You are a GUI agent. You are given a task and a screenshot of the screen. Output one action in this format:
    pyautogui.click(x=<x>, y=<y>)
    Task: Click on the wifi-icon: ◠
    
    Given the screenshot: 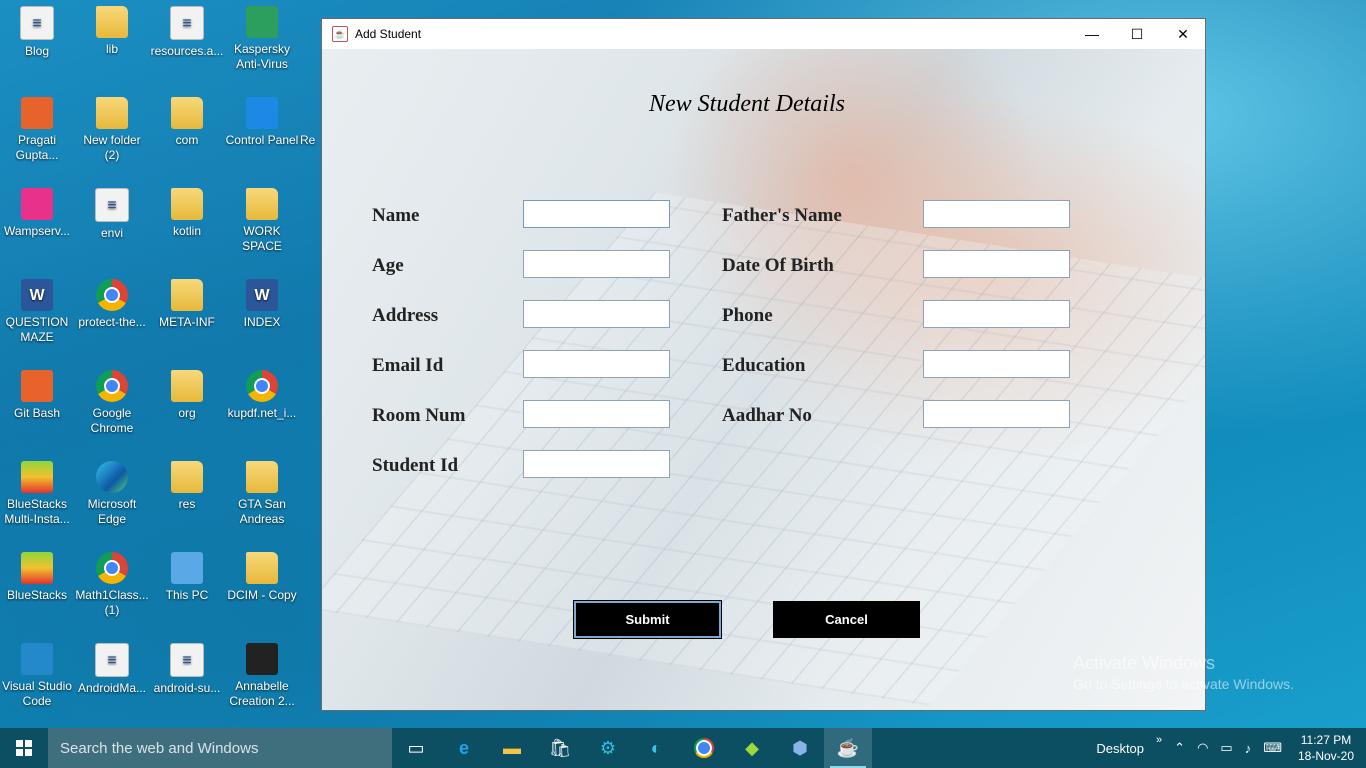 What is the action you would take?
    pyautogui.click(x=1202, y=748)
    